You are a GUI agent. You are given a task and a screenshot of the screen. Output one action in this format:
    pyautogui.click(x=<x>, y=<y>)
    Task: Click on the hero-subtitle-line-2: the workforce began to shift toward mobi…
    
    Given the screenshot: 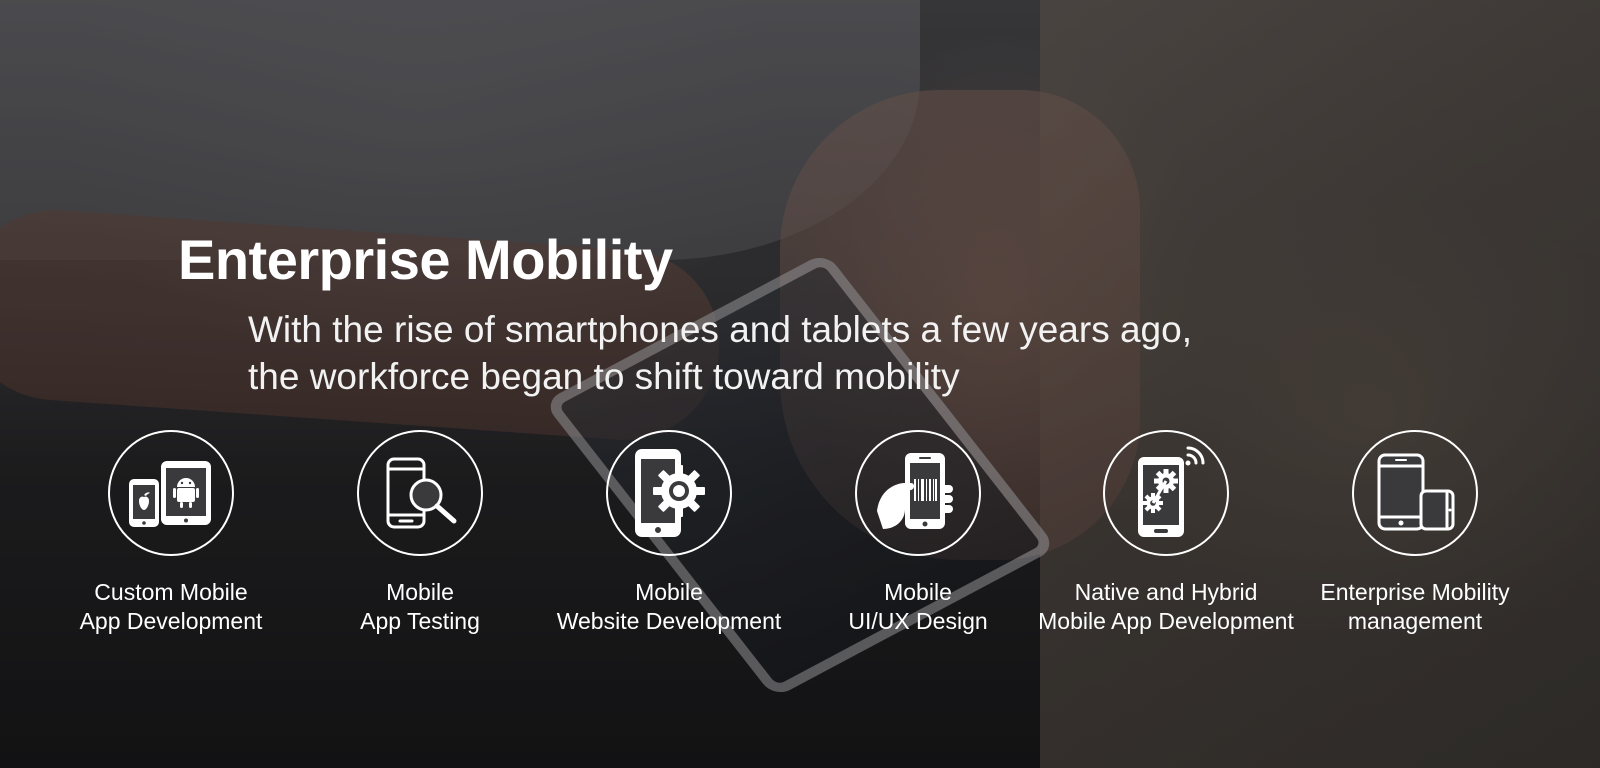 What is the action you would take?
    pyautogui.click(x=604, y=376)
    